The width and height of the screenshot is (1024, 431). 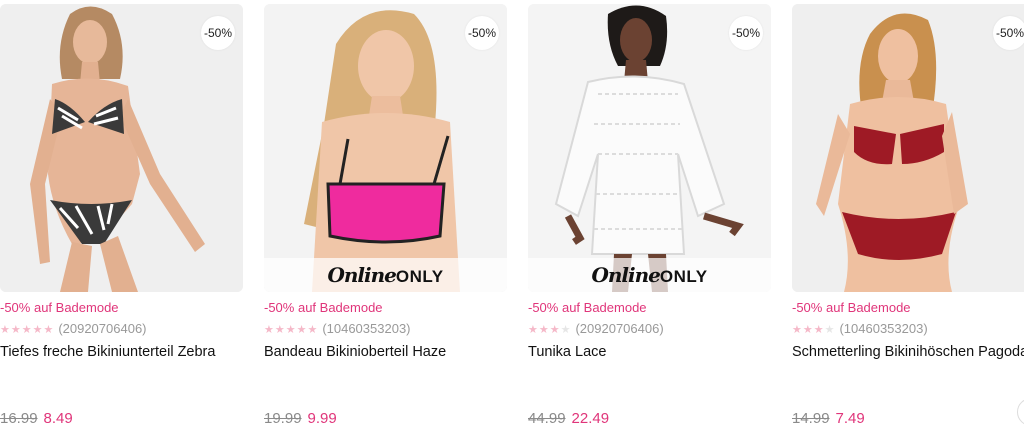 I want to click on product-name: Schmetterling Bikinihöschen Pagoda, so click(x=908, y=352).